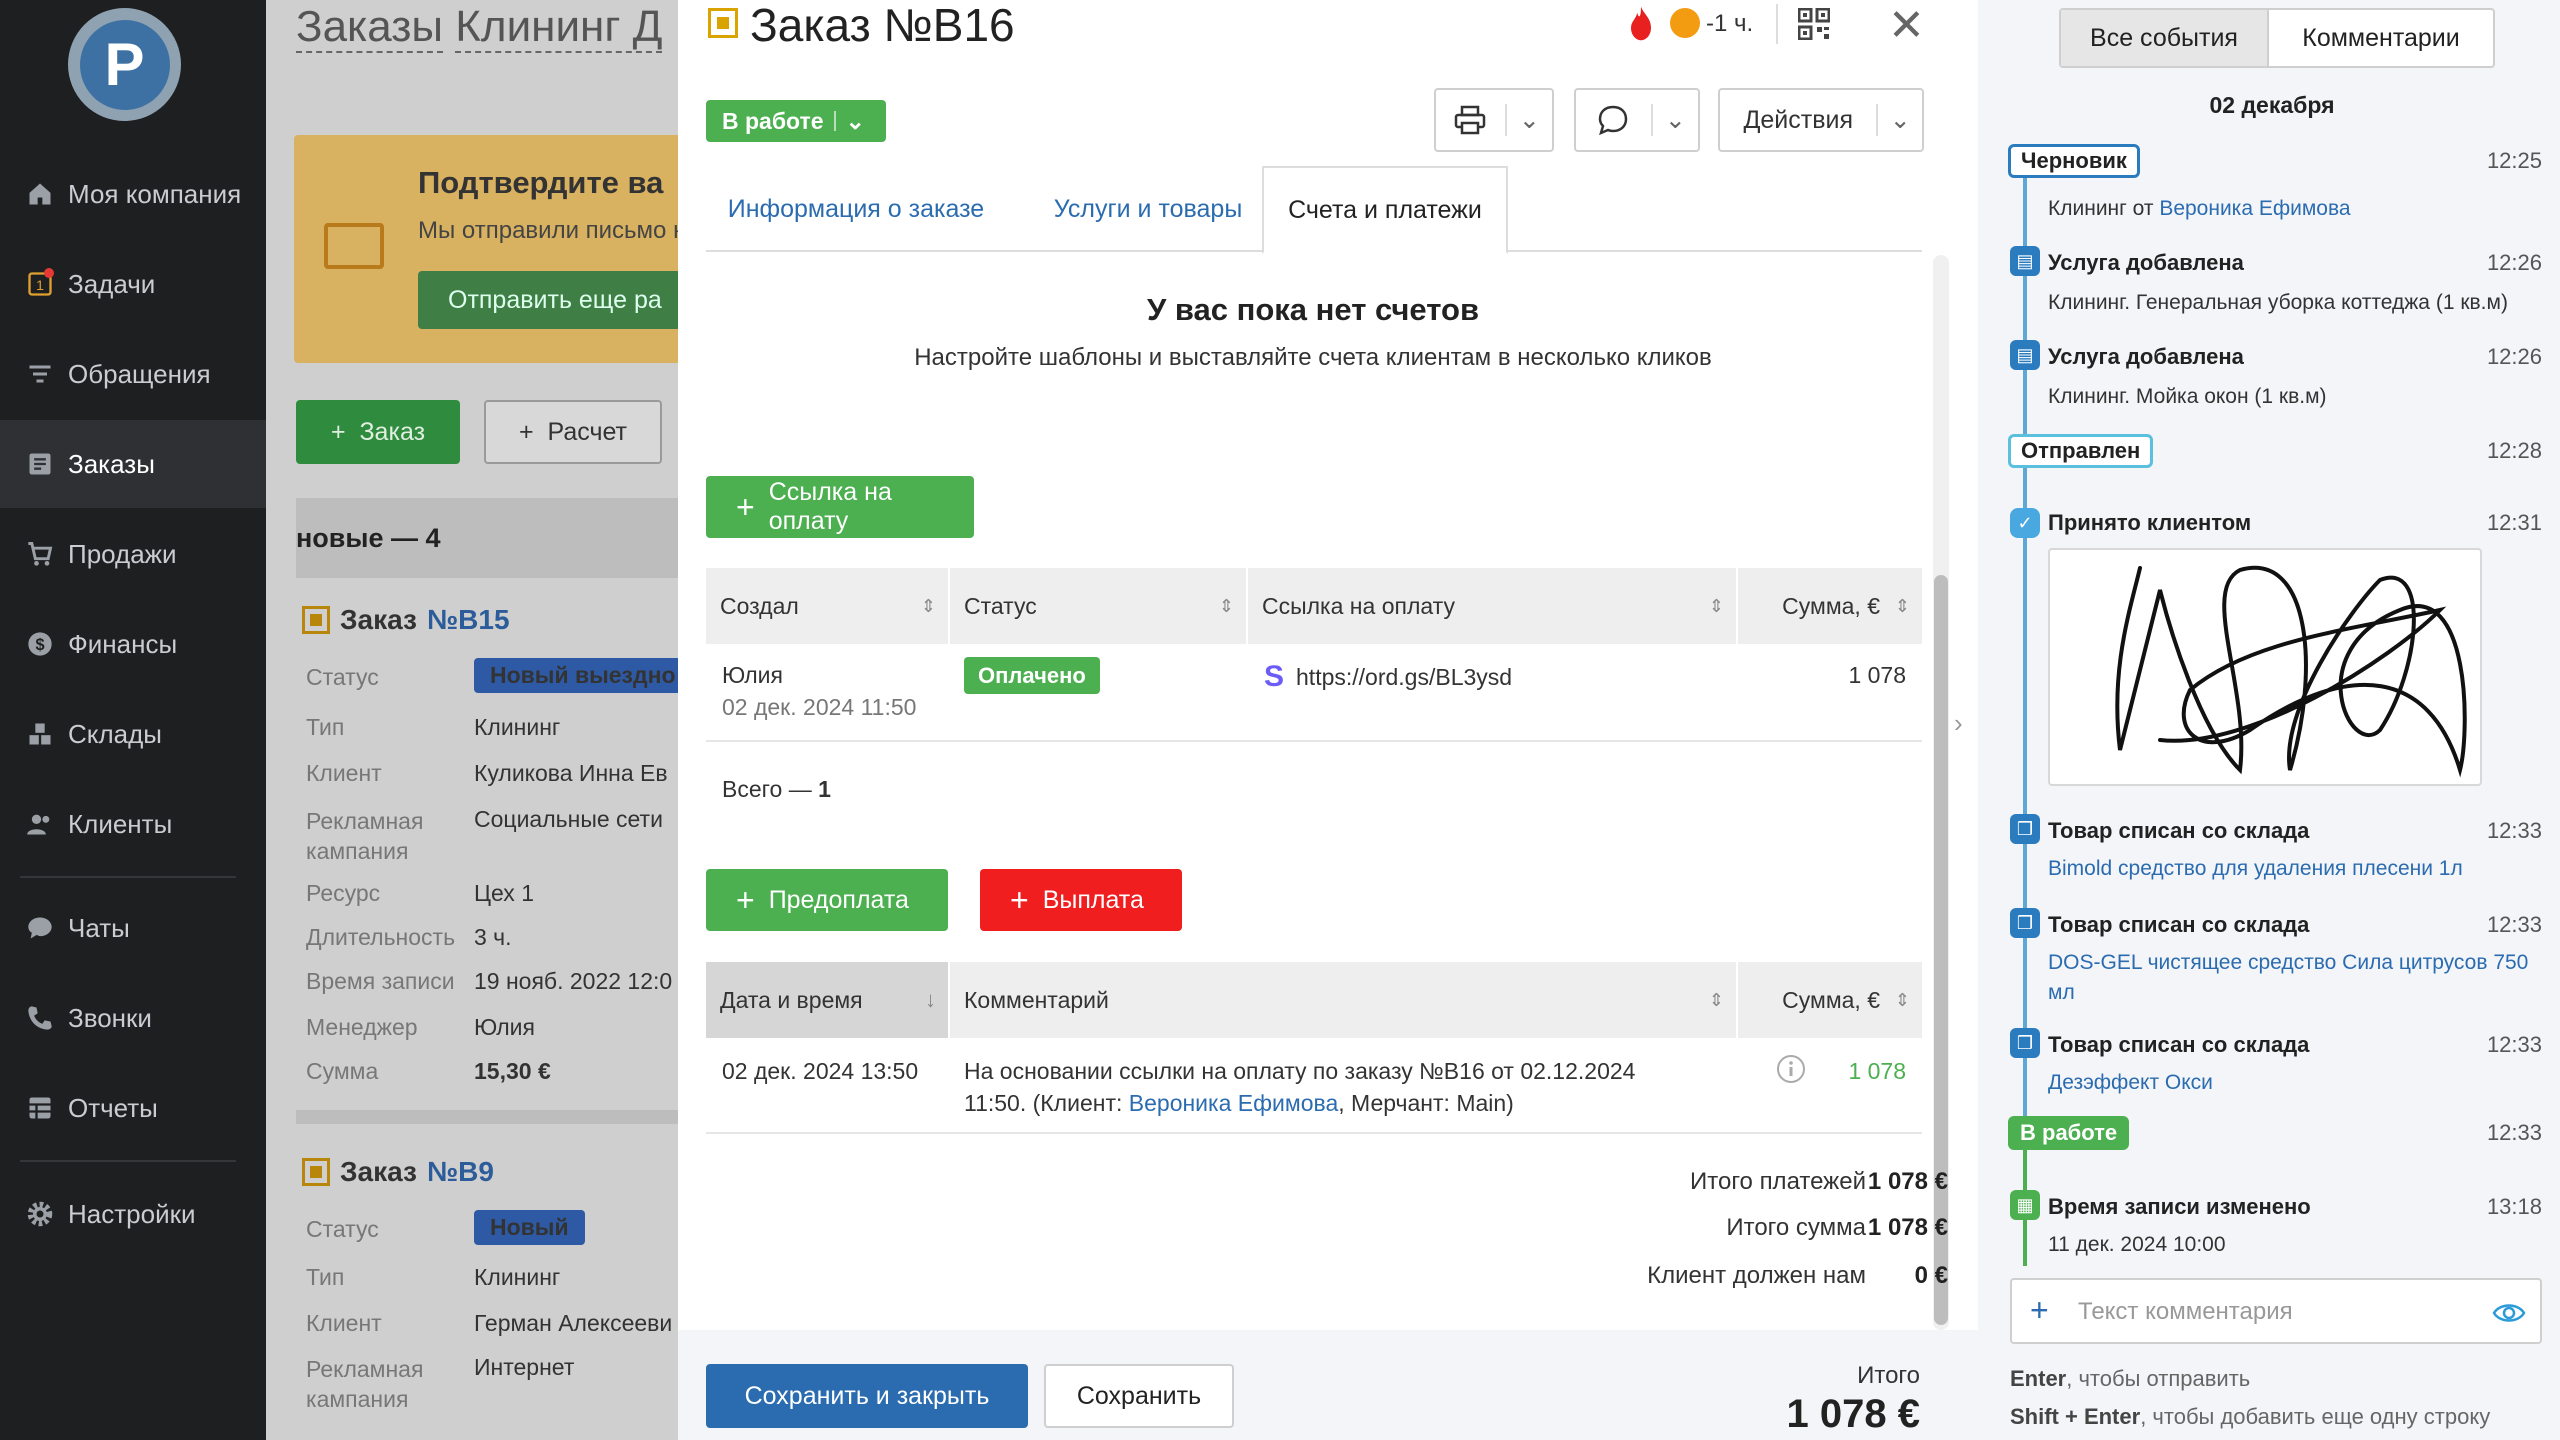  I want to click on sidebar-item-settings: Настройки, so click(133, 1214).